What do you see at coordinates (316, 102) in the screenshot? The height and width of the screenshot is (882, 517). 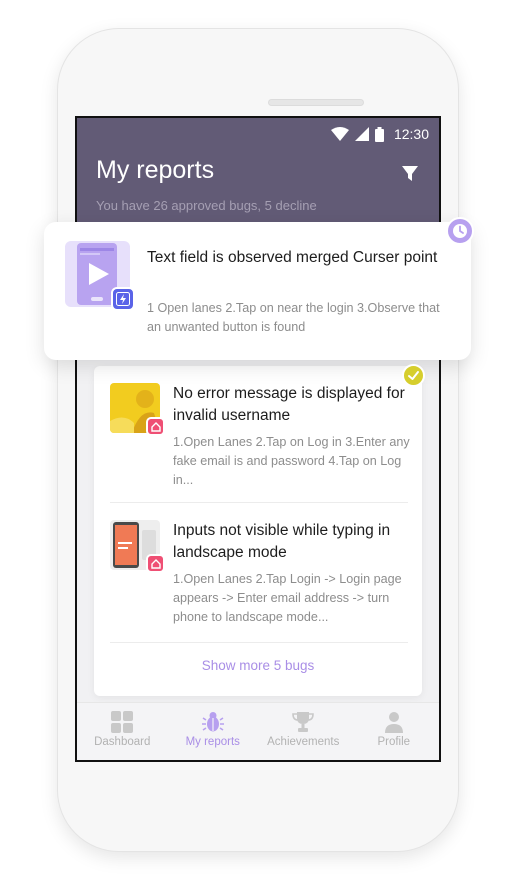 I see `phone-speaker` at bounding box center [316, 102].